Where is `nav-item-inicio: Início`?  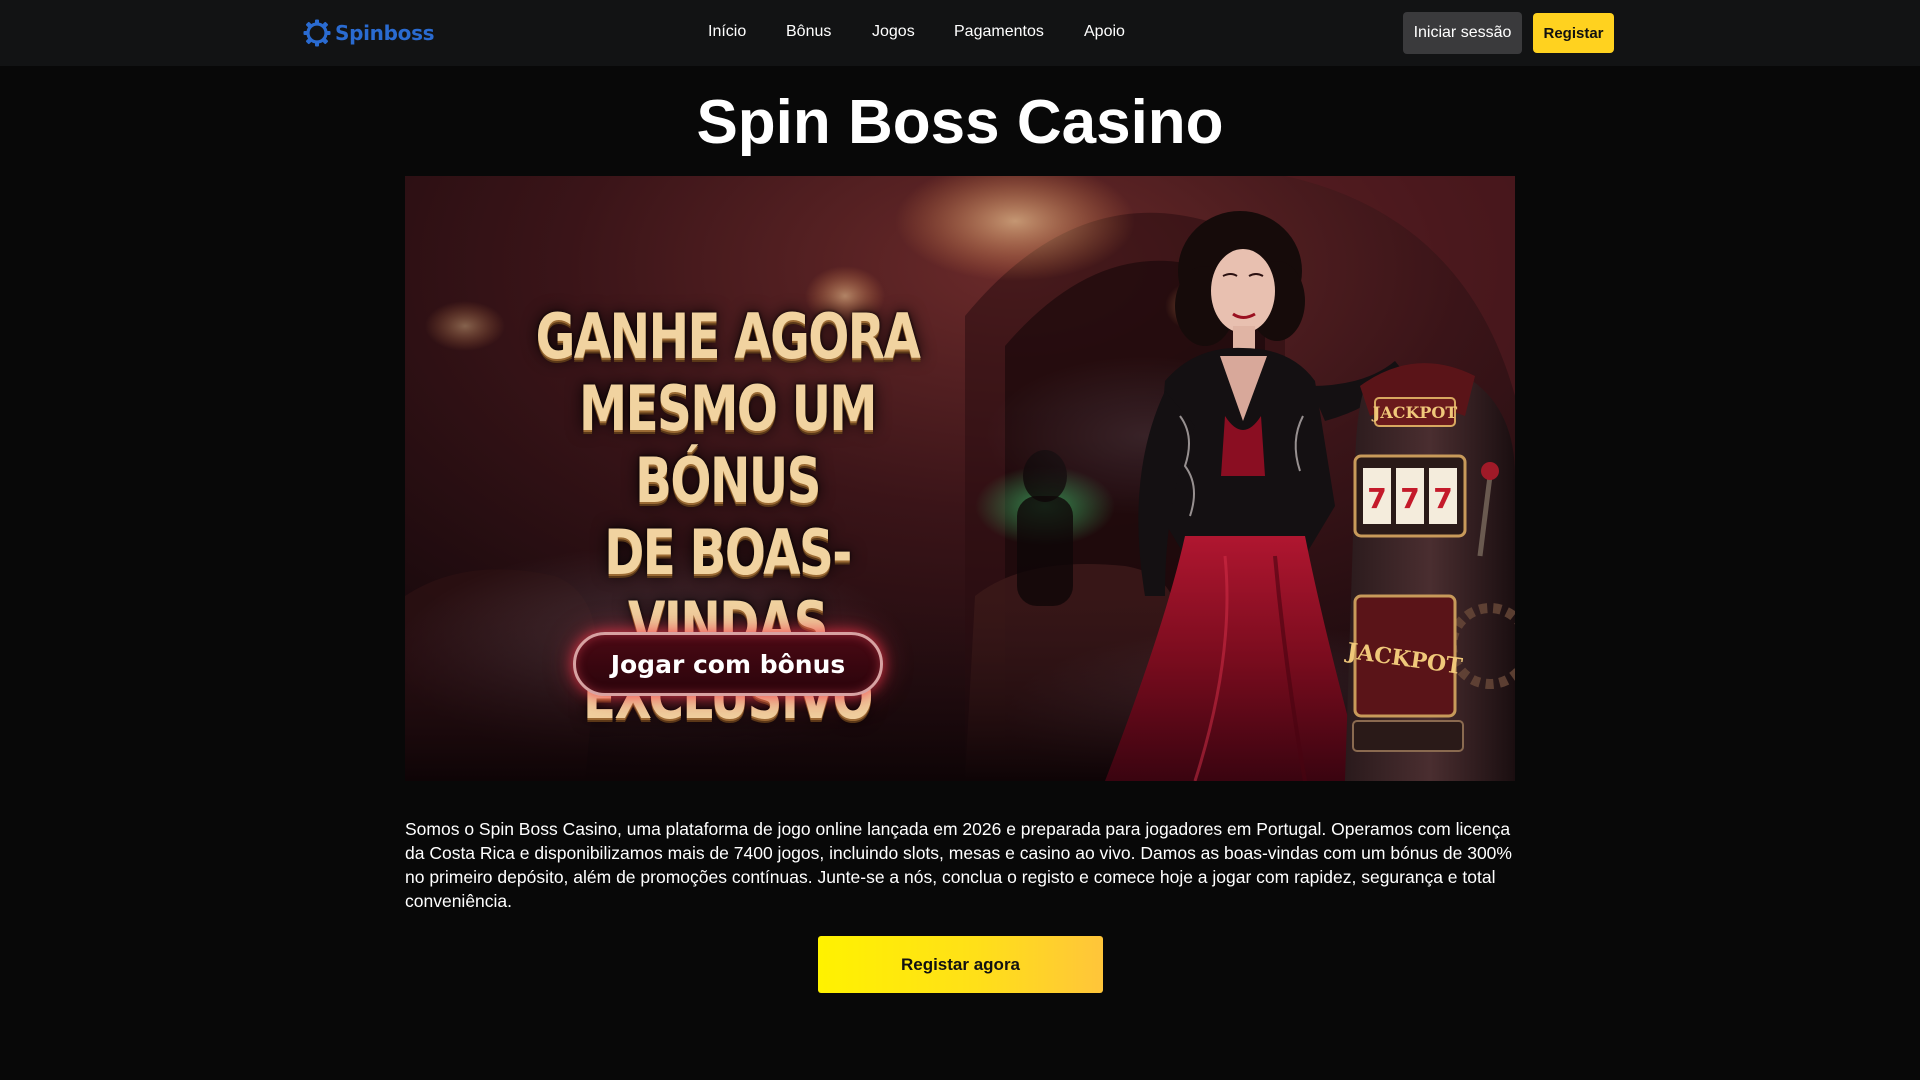 nav-item-inicio: Início is located at coordinates (727, 32).